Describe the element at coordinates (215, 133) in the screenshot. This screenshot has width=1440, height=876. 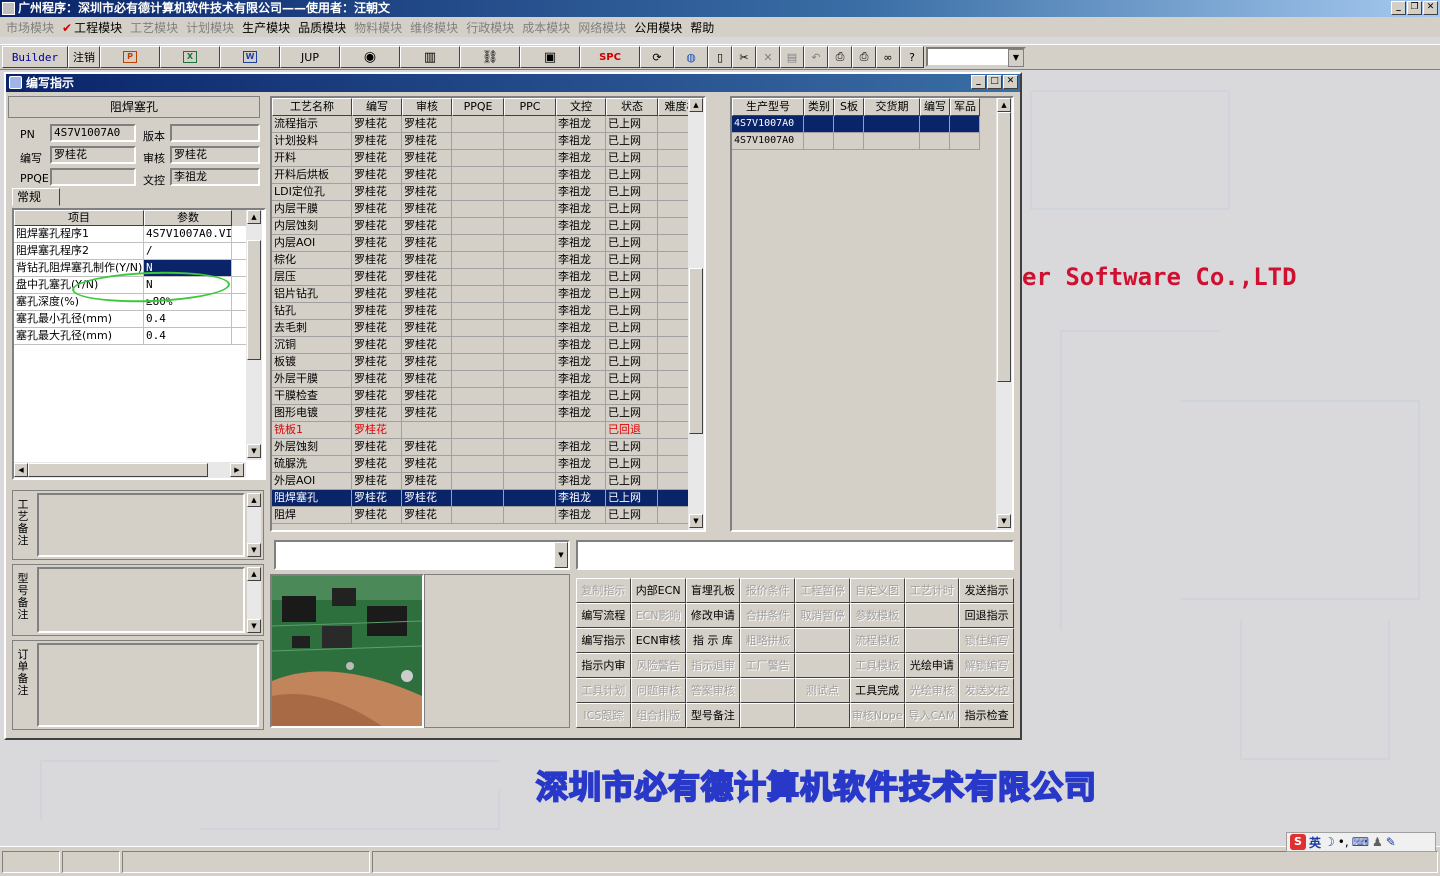
I see `version-field` at that location.